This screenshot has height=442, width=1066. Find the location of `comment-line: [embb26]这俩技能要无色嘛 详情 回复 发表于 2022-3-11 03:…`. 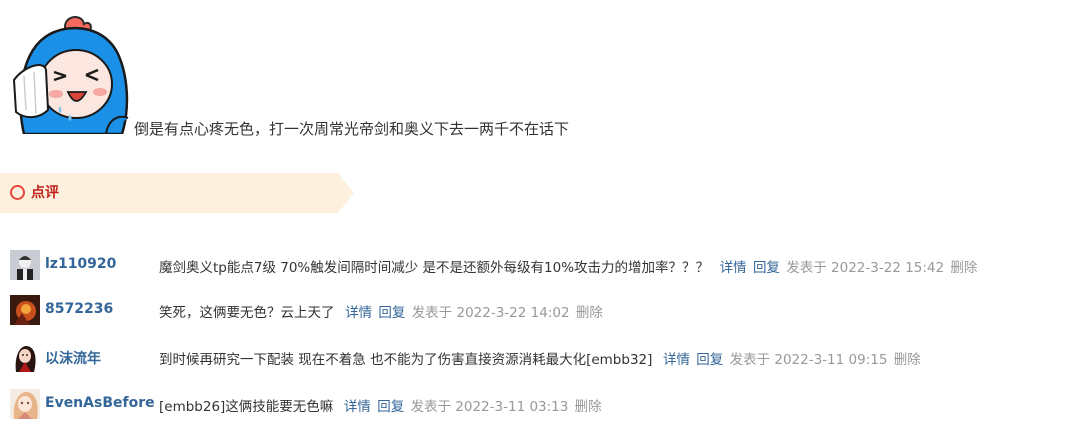

comment-line: [embb26]这俩技能要无色嘛 详情 回复 发表于 2022-3-11 03:… is located at coordinates (380, 405).